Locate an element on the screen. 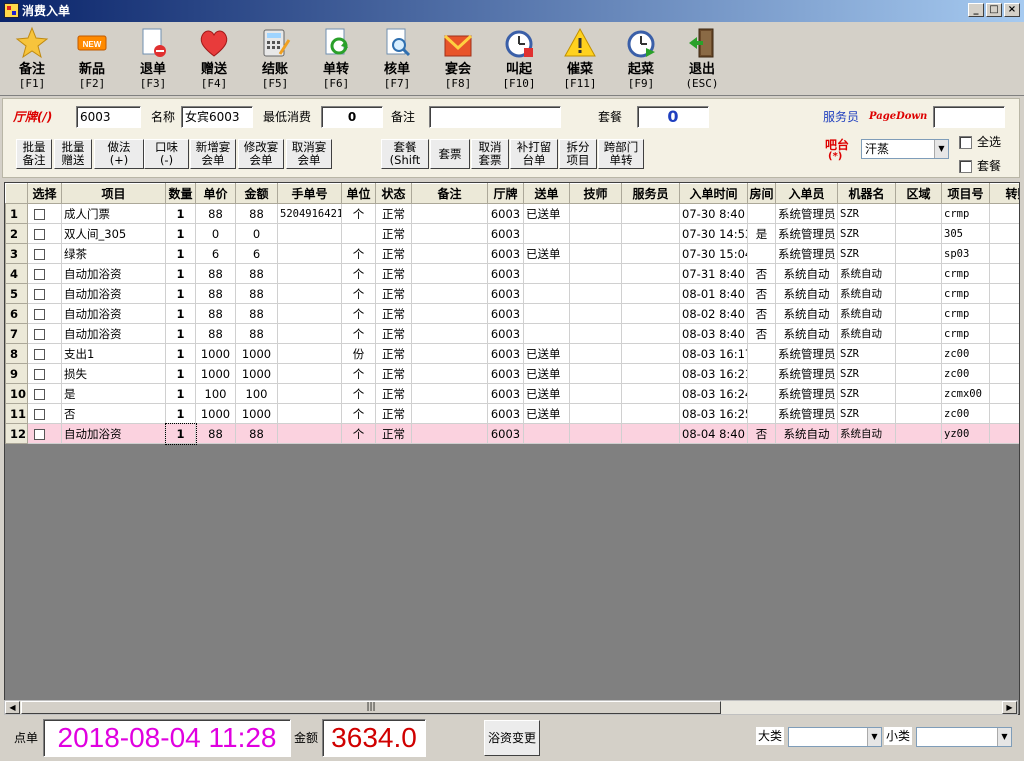 Image resolution: width=1024 pixels, height=761 pixels. cell-amount: 1000 is located at coordinates (256, 413).